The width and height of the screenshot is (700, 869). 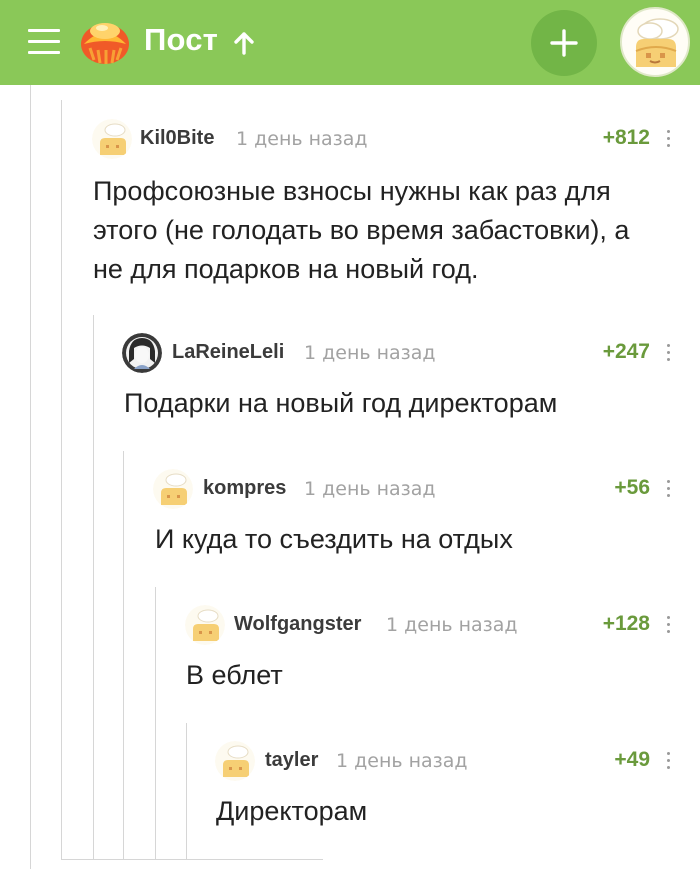 What do you see at coordinates (297, 624) in the screenshot?
I see `comment-username: Wolfgangster` at bounding box center [297, 624].